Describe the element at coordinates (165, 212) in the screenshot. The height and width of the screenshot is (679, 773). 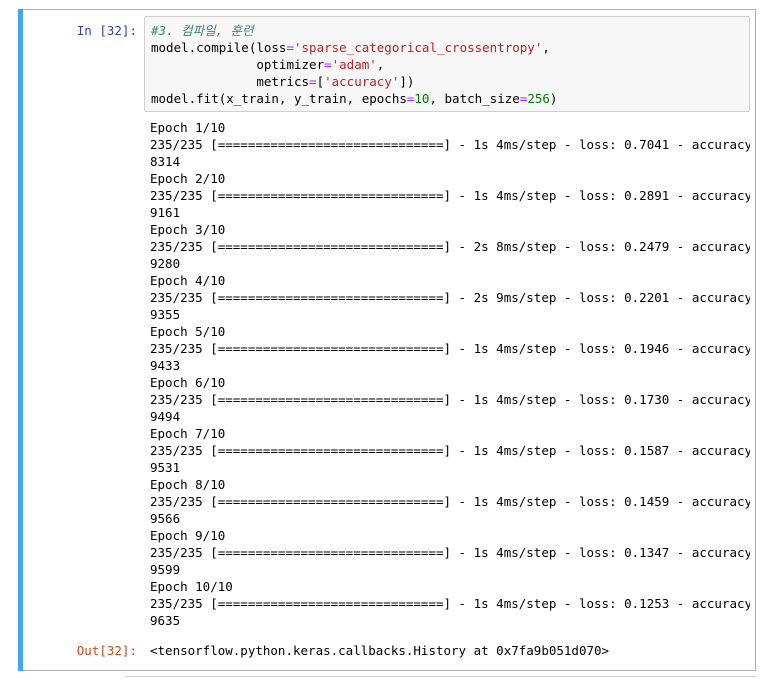
I see `output-line: 9161` at that location.